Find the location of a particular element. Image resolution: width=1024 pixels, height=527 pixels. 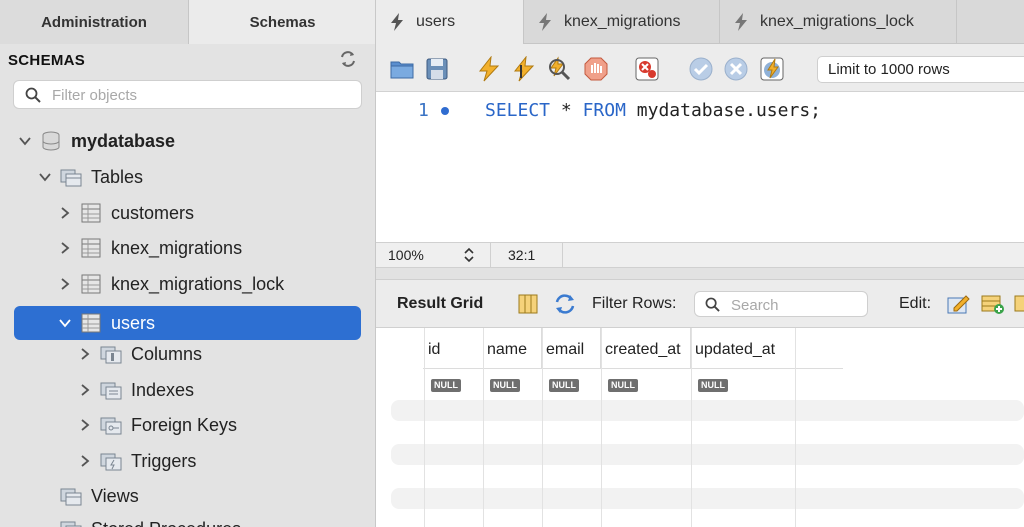

explain-icon is located at coordinates (559, 69).